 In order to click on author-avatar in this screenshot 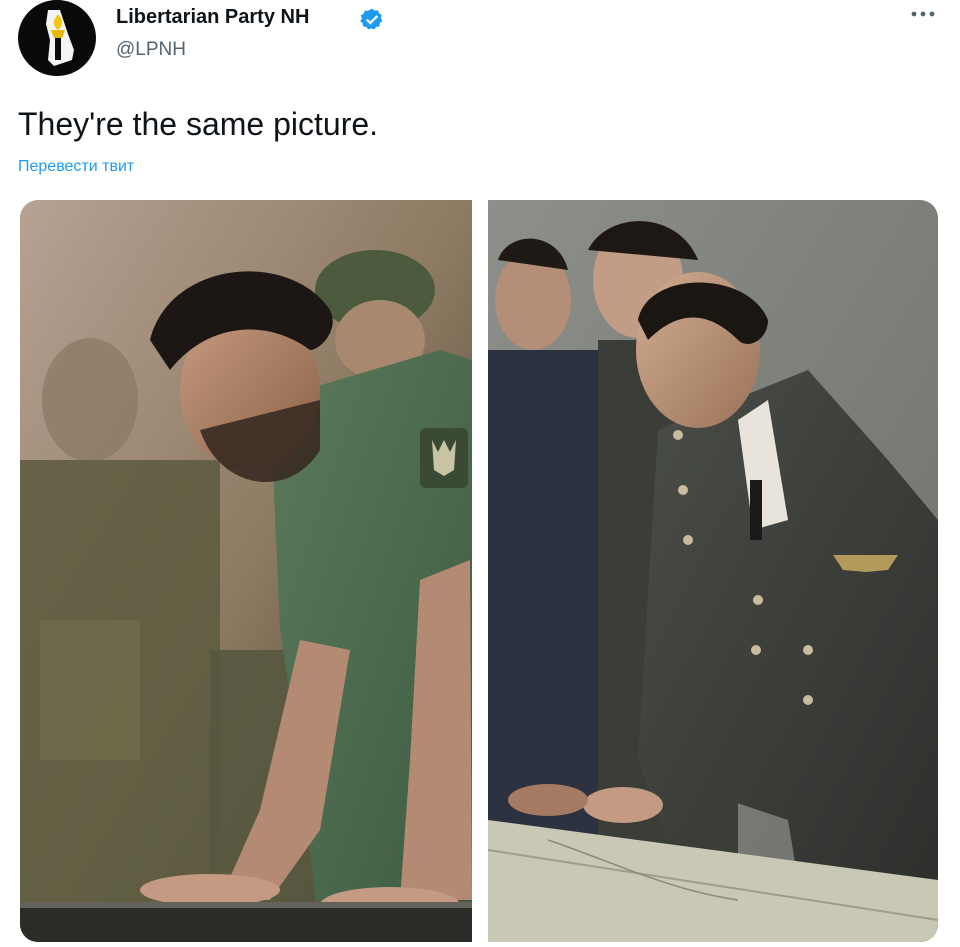, I will do `click(57, 38)`.